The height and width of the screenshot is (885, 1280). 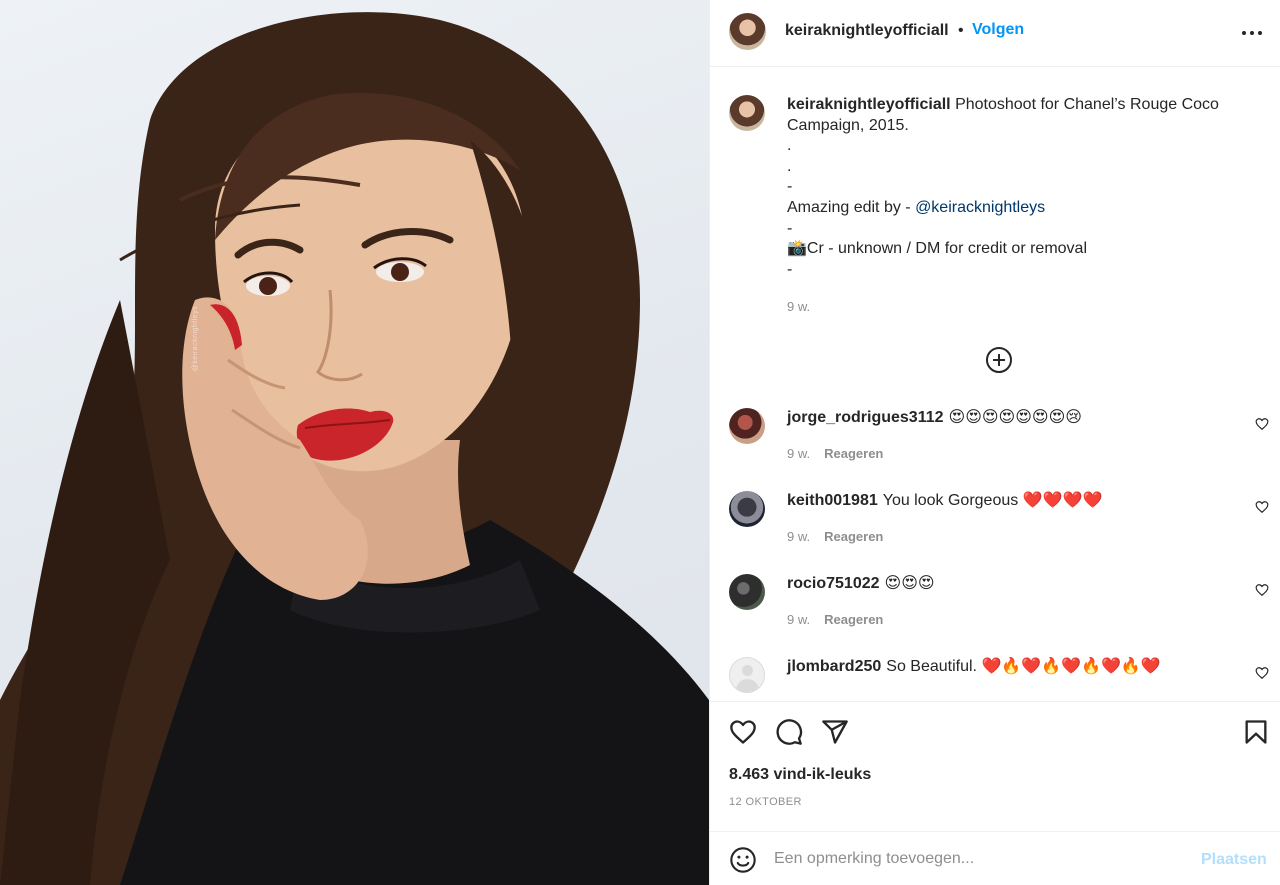 What do you see at coordinates (747, 31) in the screenshot?
I see `author-avatar` at bounding box center [747, 31].